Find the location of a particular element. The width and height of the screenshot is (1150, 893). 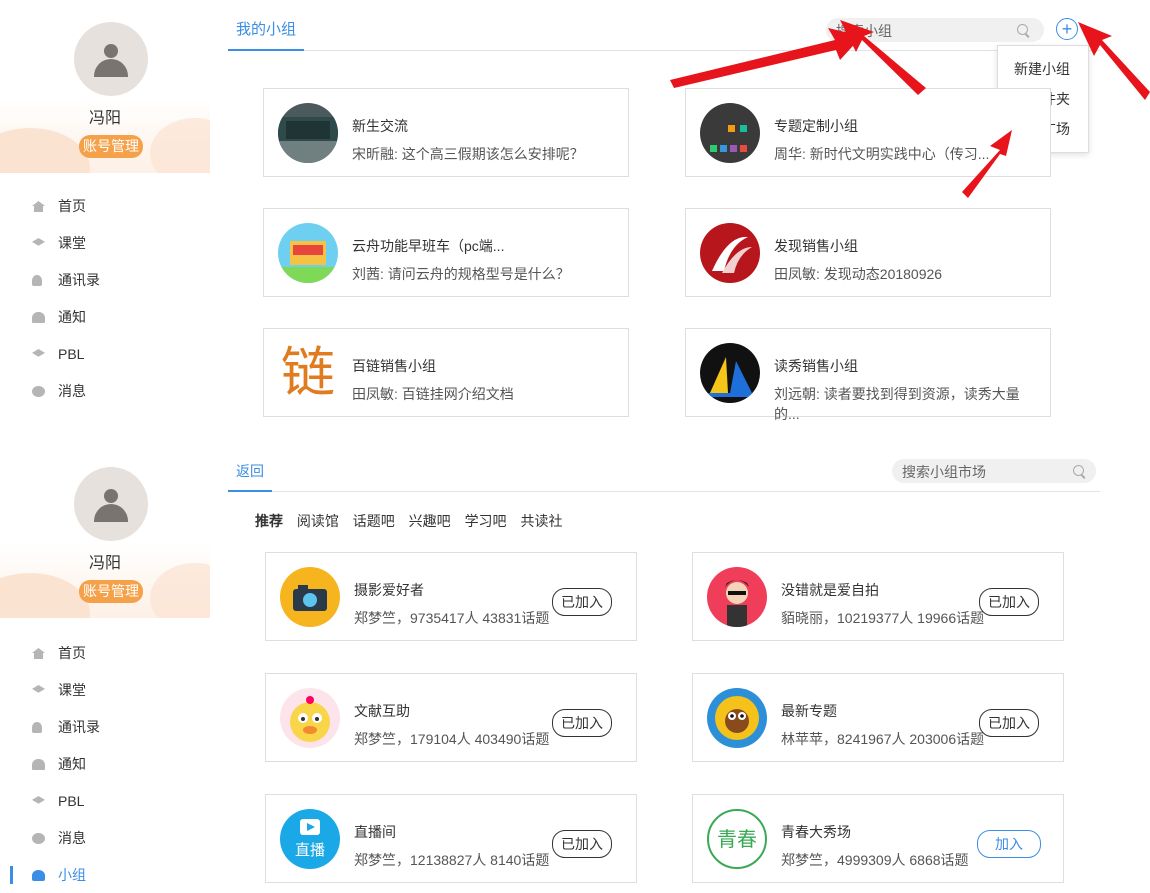

sidebar-item-groups: 小组 is located at coordinates (105, 875).